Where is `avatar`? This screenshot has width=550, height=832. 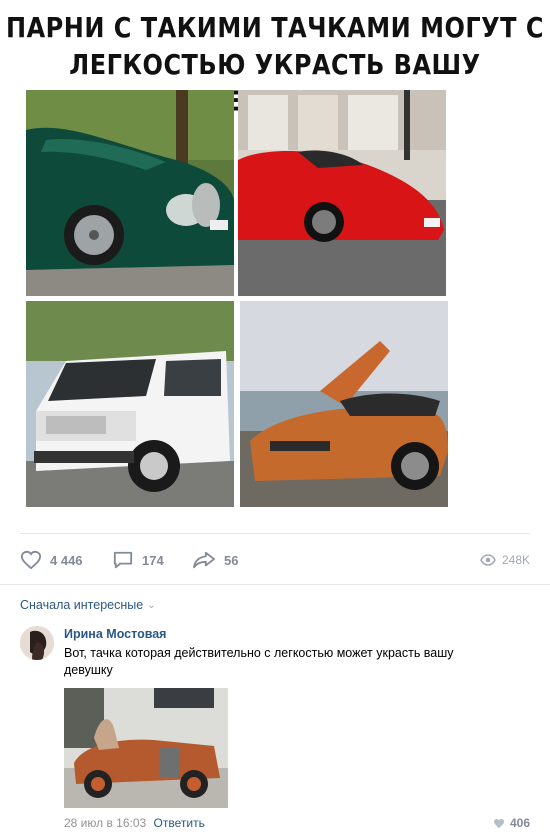 avatar is located at coordinates (37, 643).